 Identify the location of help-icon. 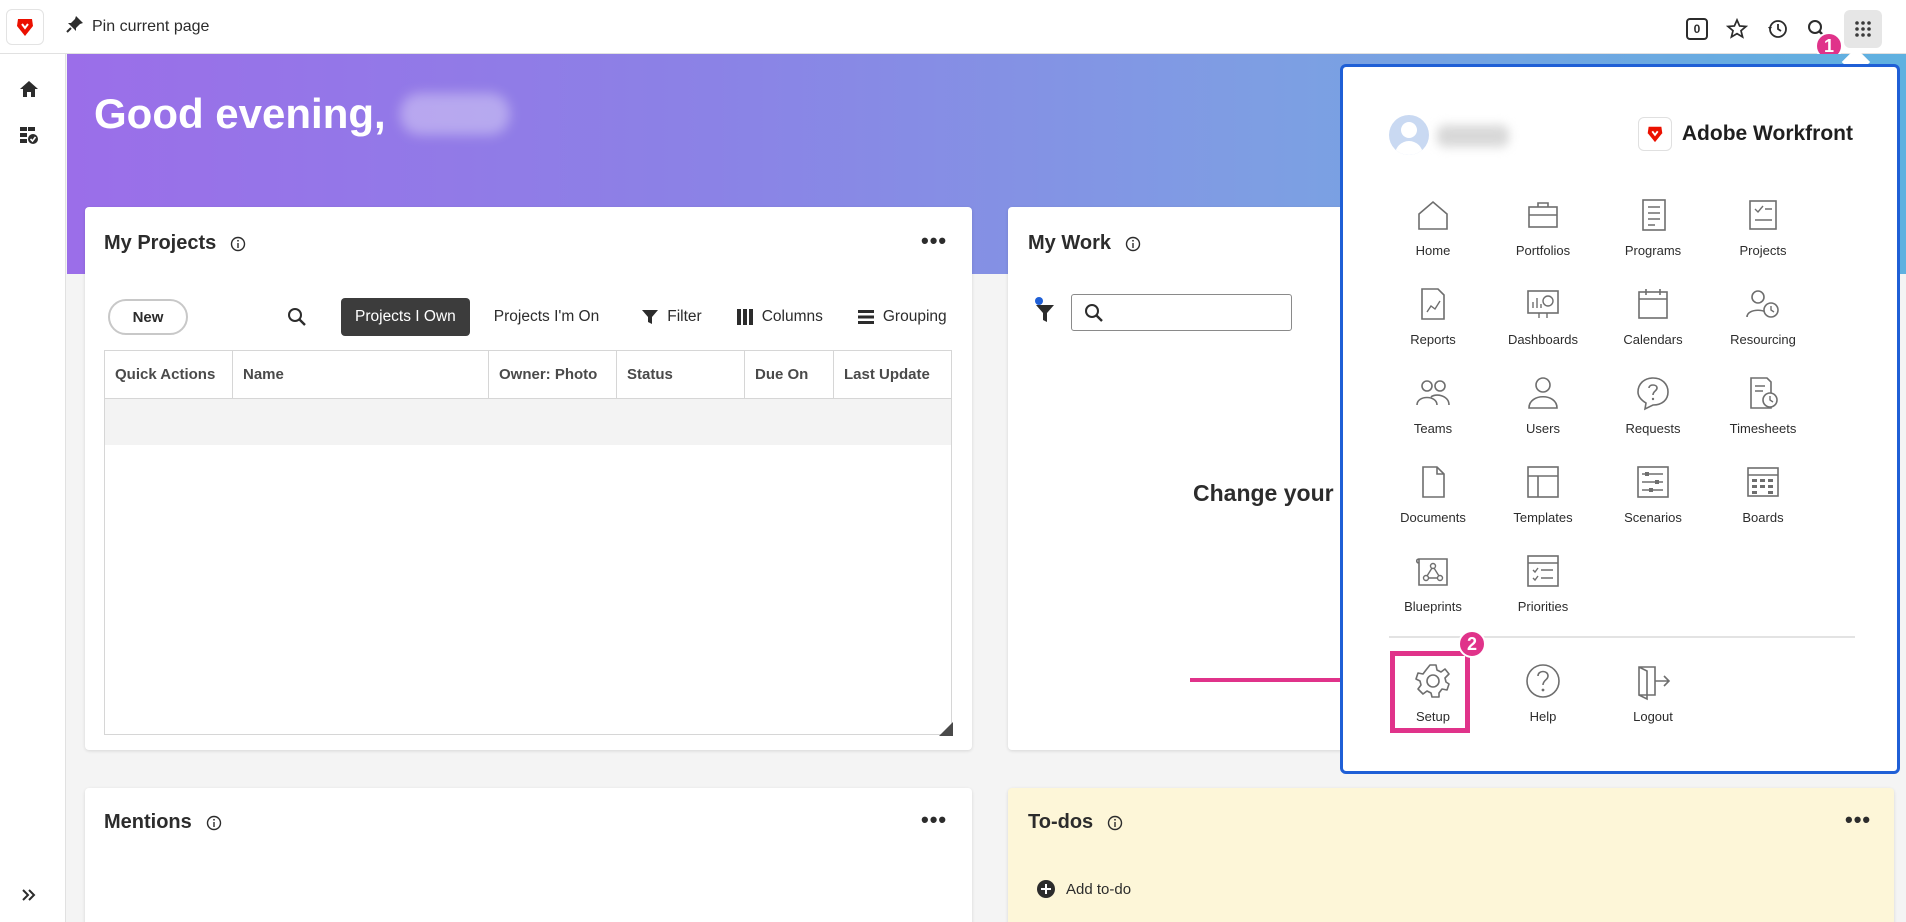
(1543, 681).